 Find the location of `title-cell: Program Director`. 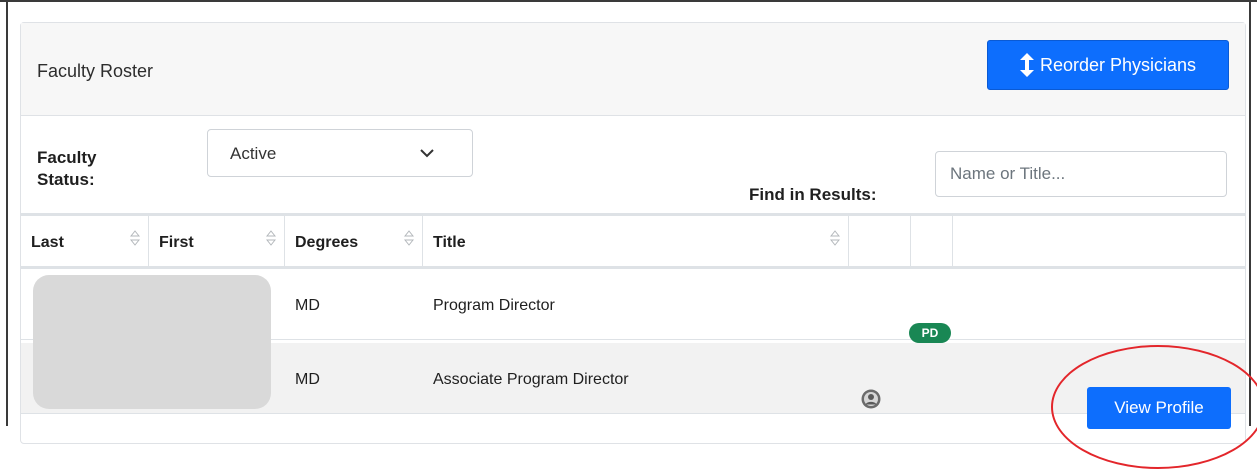

title-cell: Program Director is located at coordinates (494, 305).